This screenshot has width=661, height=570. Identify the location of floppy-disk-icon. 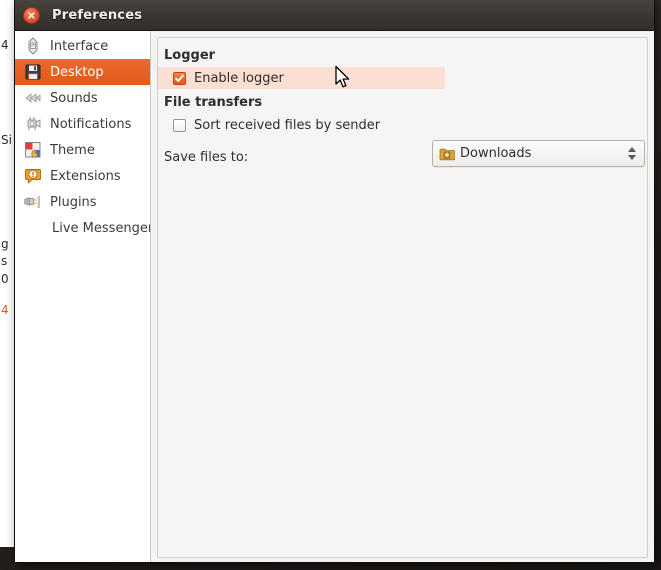
(33, 72).